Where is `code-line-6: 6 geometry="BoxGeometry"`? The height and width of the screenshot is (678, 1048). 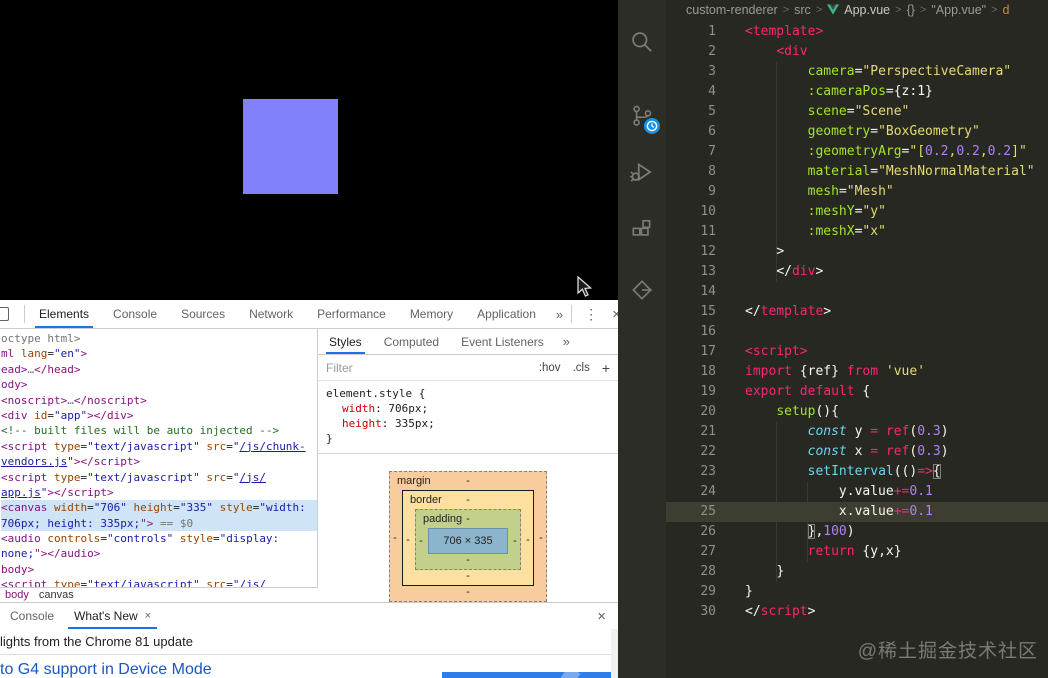
code-line-6: 6 geometry="BoxGeometry" is located at coordinates (857, 132).